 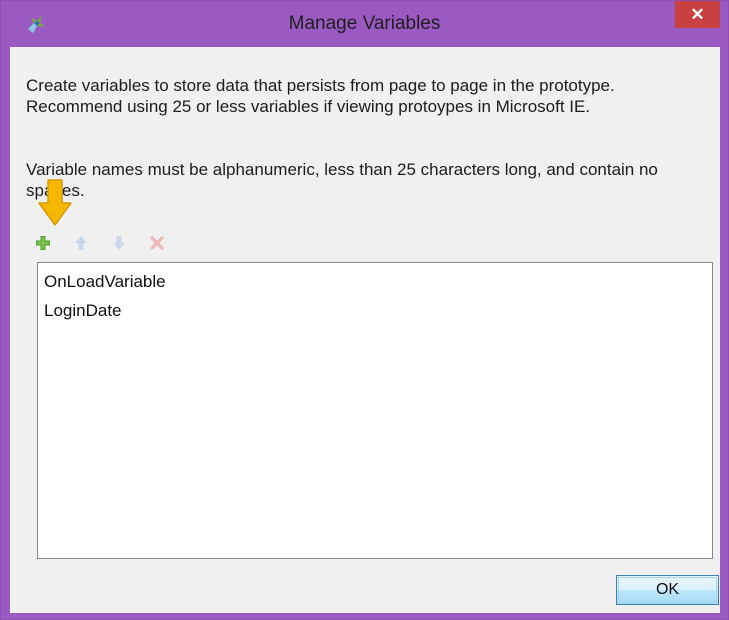 What do you see at coordinates (375, 310) in the screenshot?
I see `variable-item-logindate: LoginDate` at bounding box center [375, 310].